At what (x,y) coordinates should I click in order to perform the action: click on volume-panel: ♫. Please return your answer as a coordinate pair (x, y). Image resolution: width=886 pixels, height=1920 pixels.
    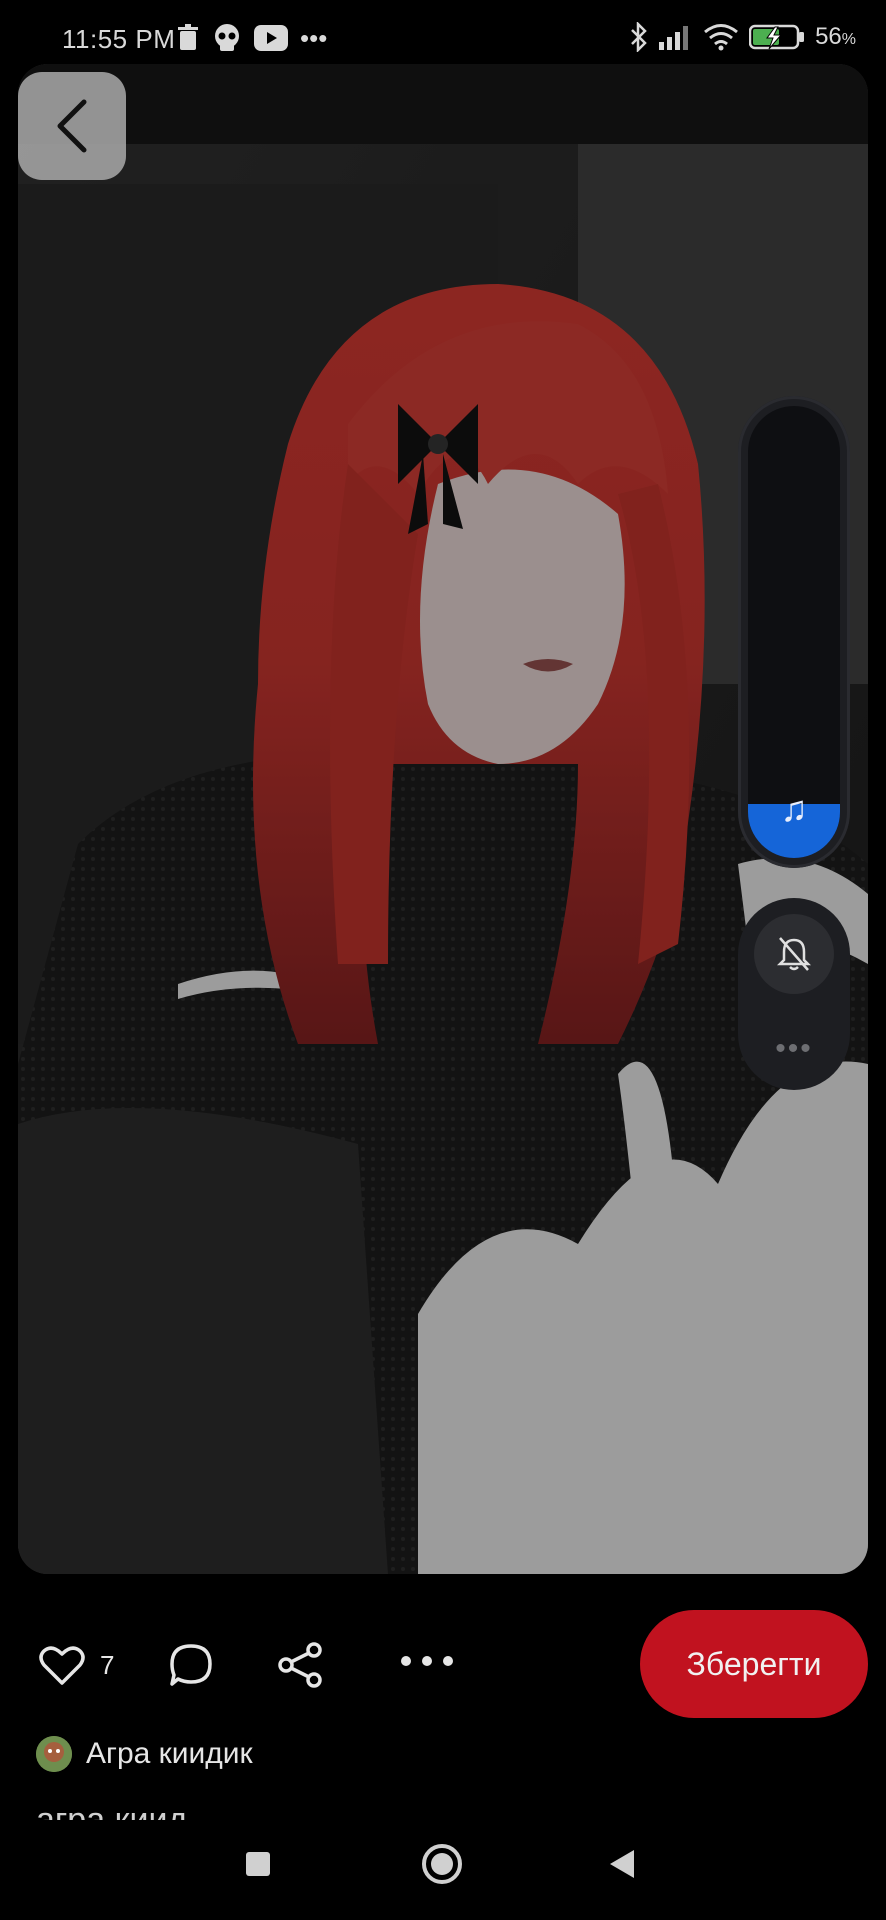
    Looking at the image, I should click on (794, 632).